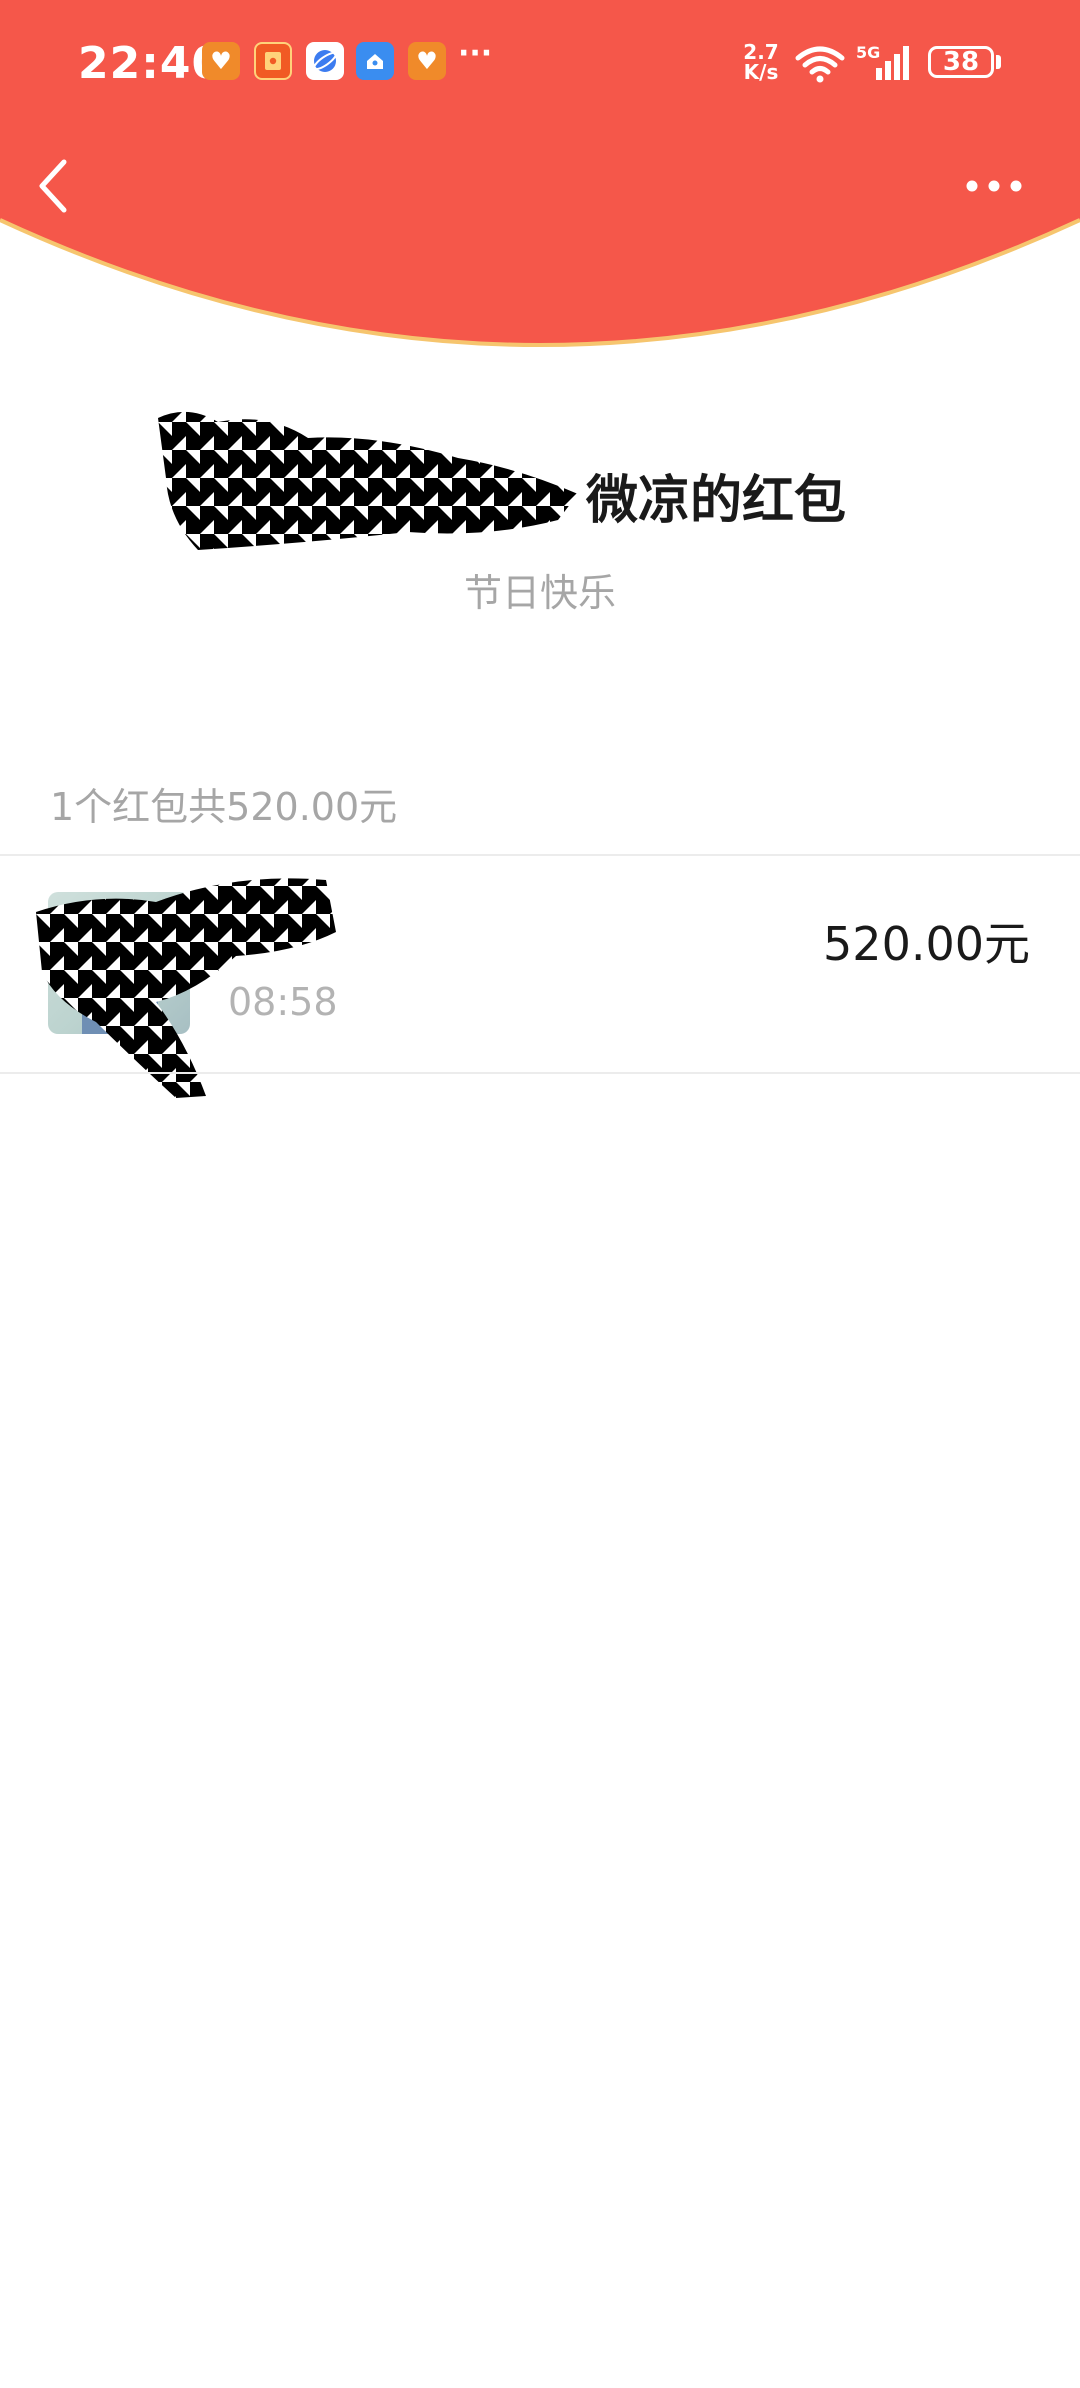 The width and height of the screenshot is (1080, 2388). I want to click on divider, so click(540, 1073).